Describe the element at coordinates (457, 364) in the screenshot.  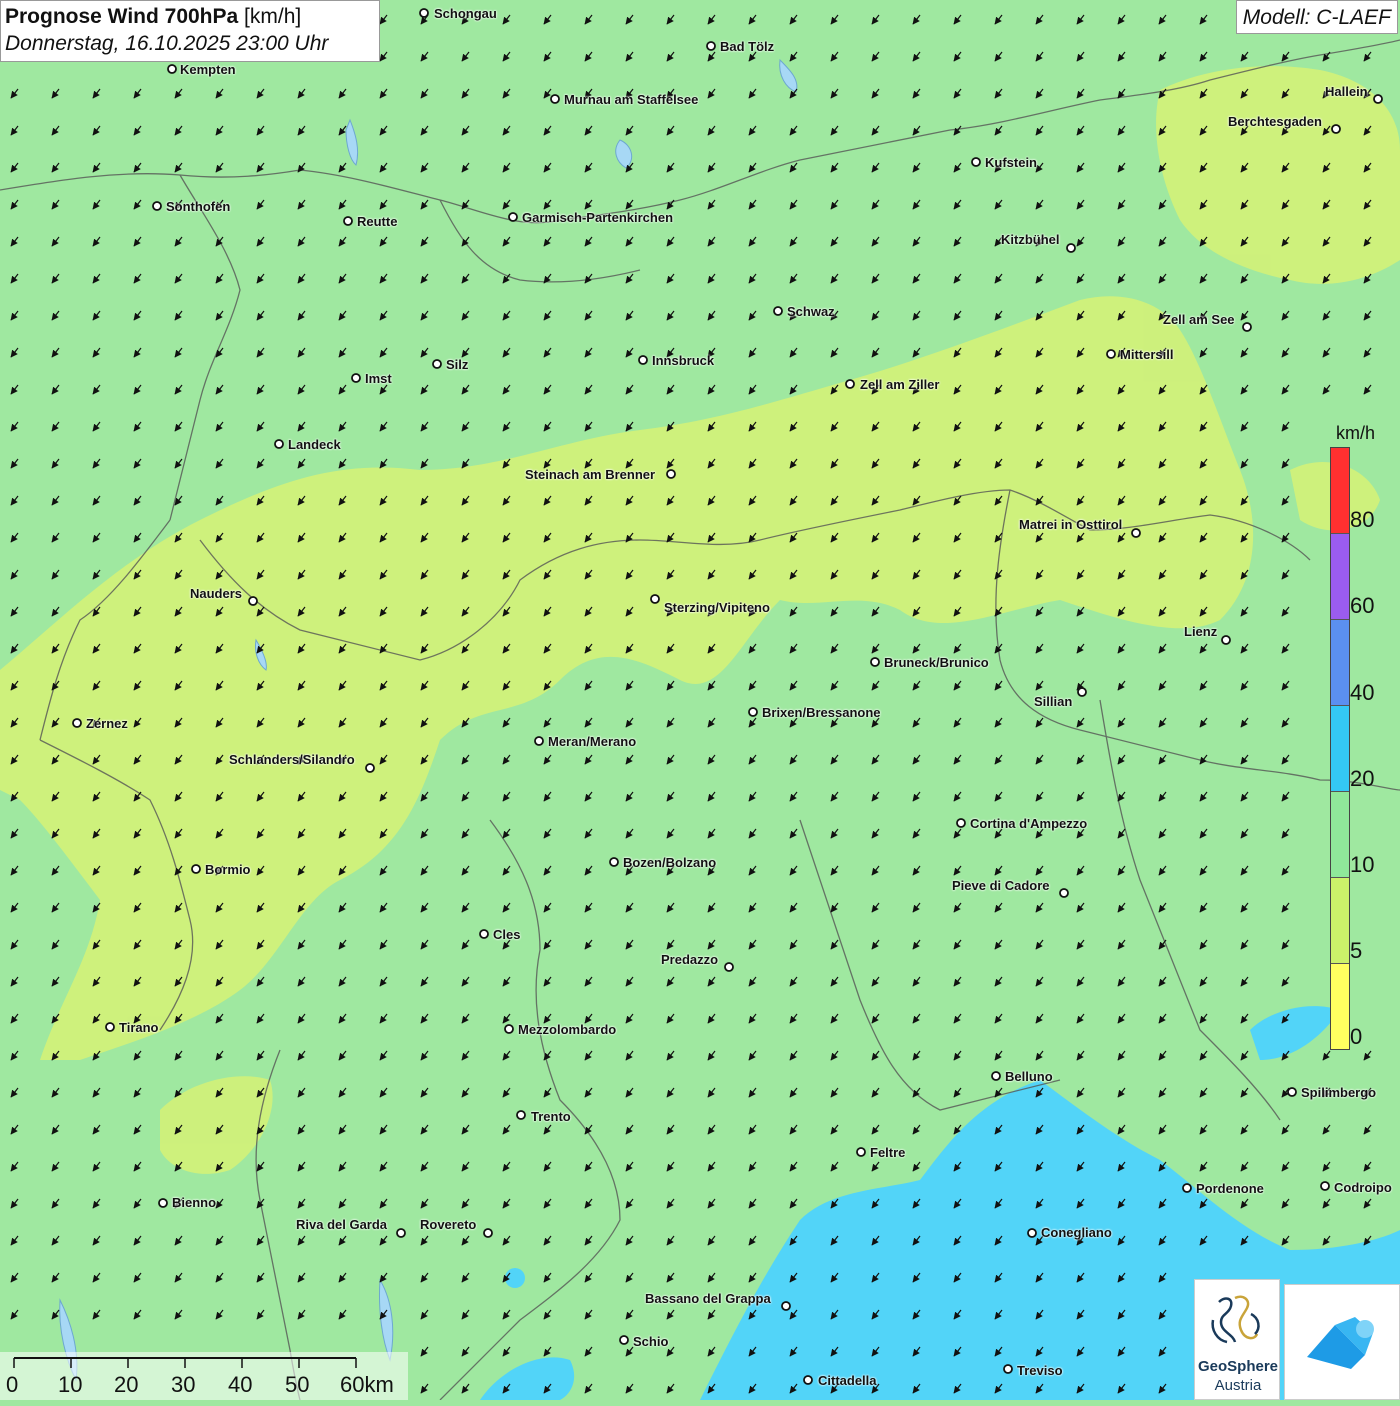
I see `city-label: Silz` at that location.